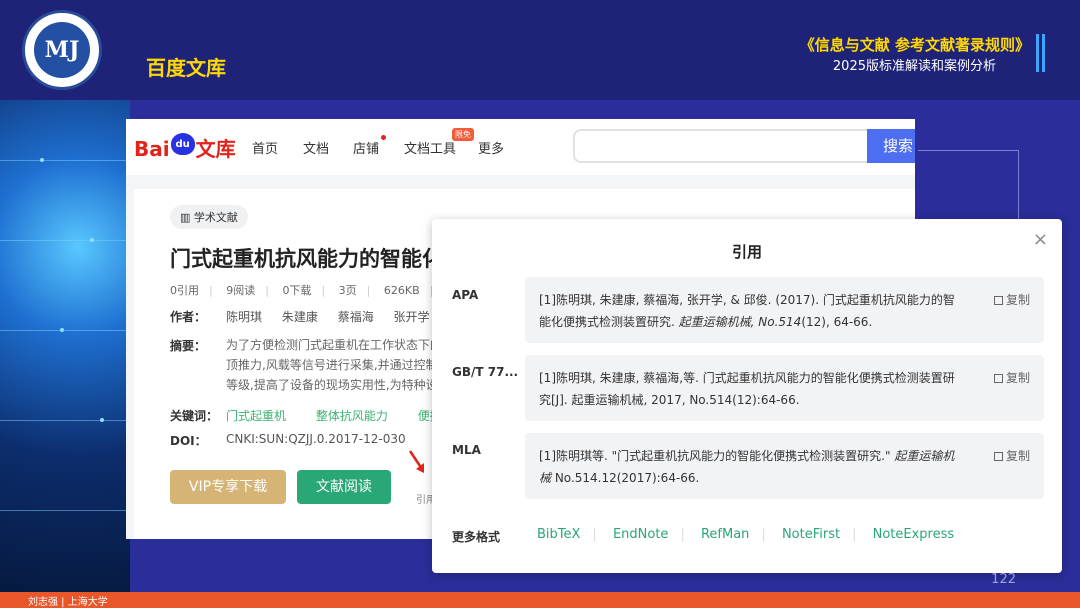  I want to click on format-label-mla: MLA, so click(466, 450).